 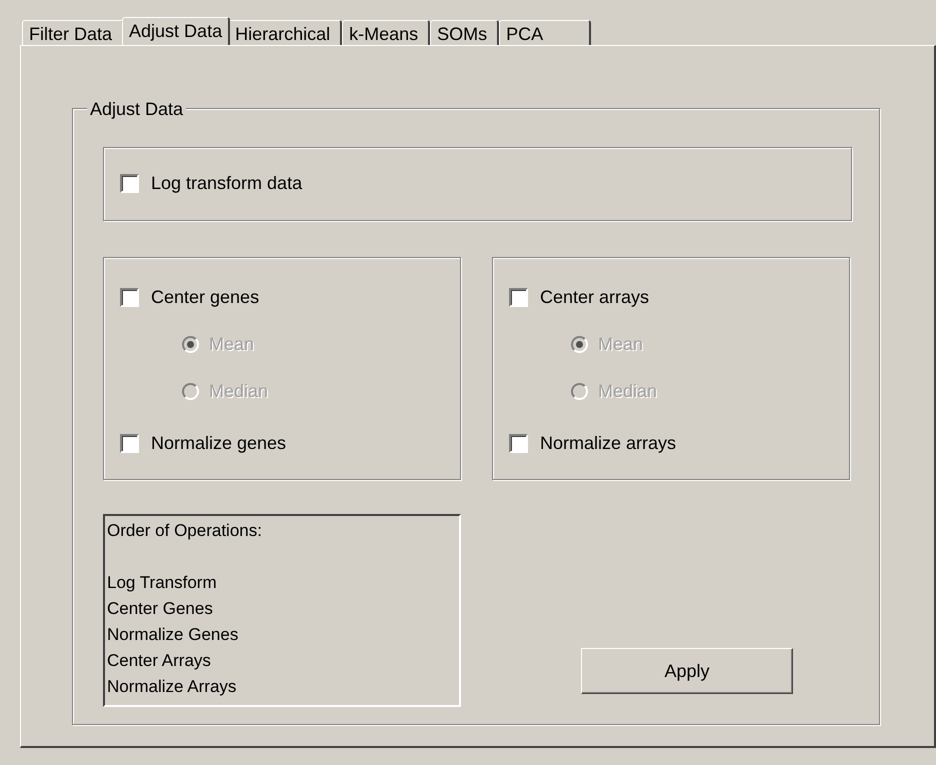 I want to click on checkbox-label: Log transform data, so click(x=226, y=183).